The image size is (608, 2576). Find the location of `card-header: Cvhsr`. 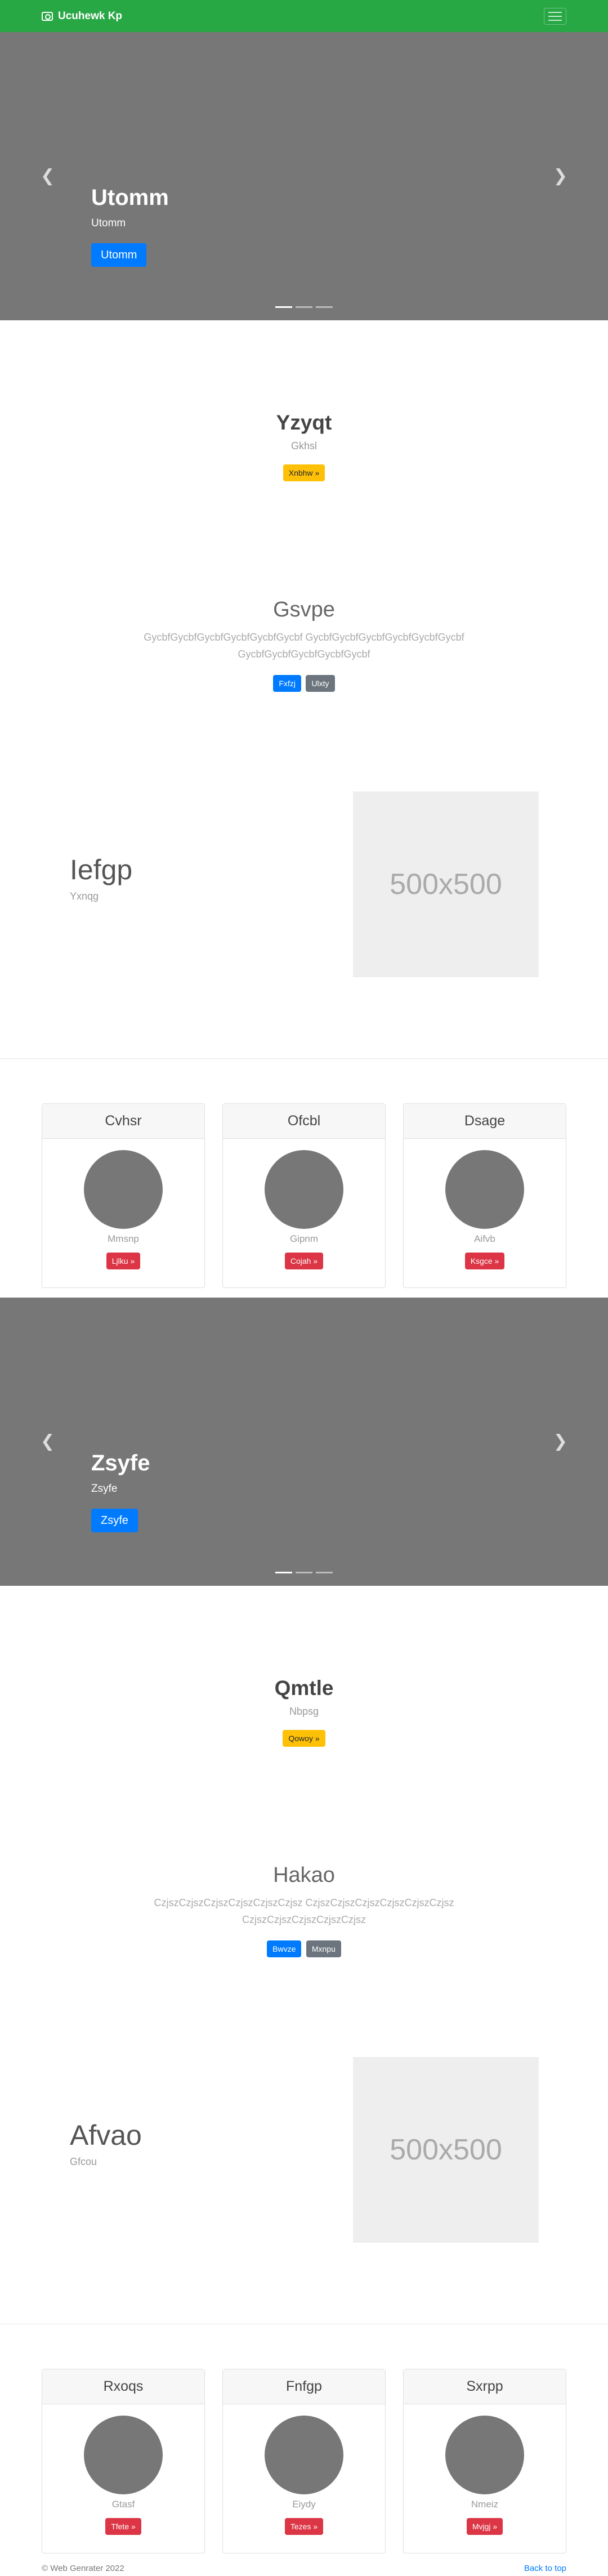

card-header: Cvhsr is located at coordinates (123, 1121).